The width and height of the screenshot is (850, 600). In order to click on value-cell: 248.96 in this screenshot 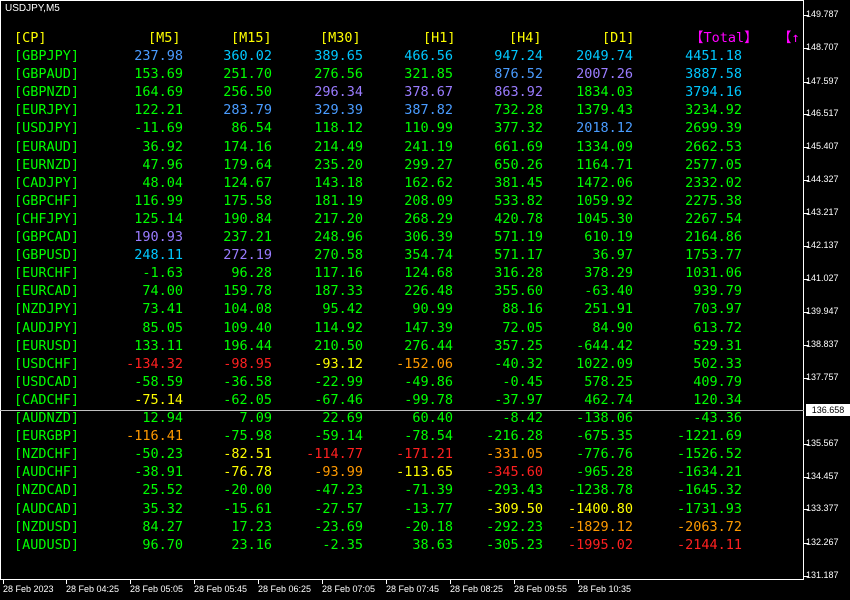, I will do `click(338, 237)`.